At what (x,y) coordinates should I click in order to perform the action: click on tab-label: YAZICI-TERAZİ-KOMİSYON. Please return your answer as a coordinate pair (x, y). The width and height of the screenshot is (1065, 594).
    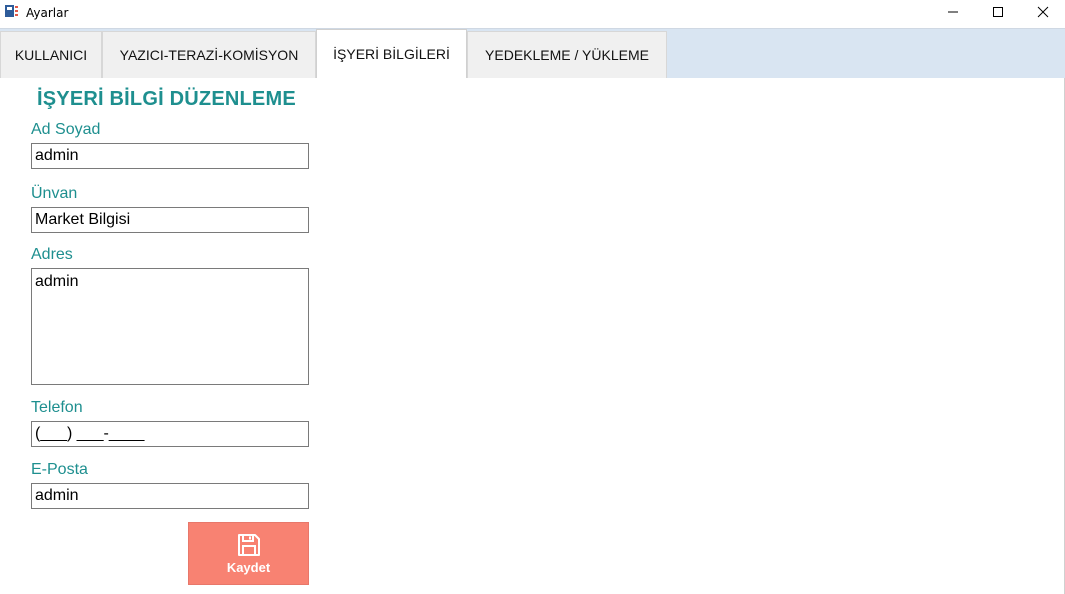
    Looking at the image, I should click on (209, 55).